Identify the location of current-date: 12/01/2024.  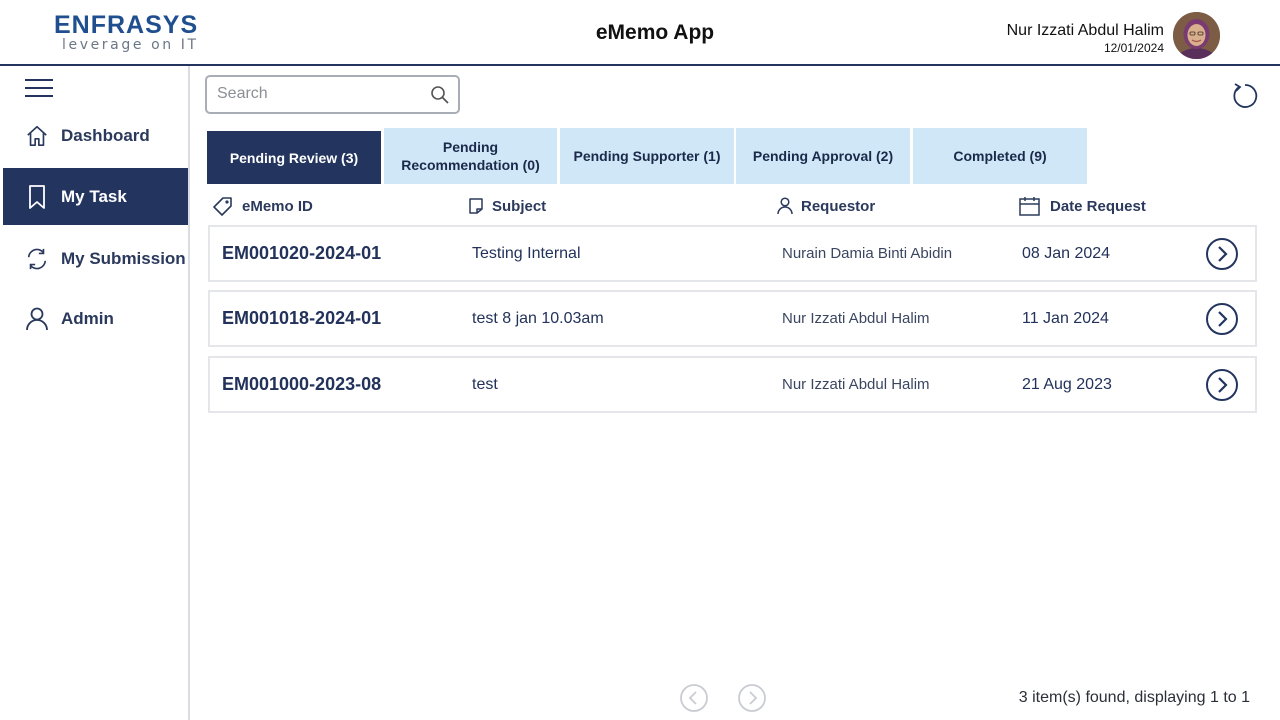
(1133, 48).